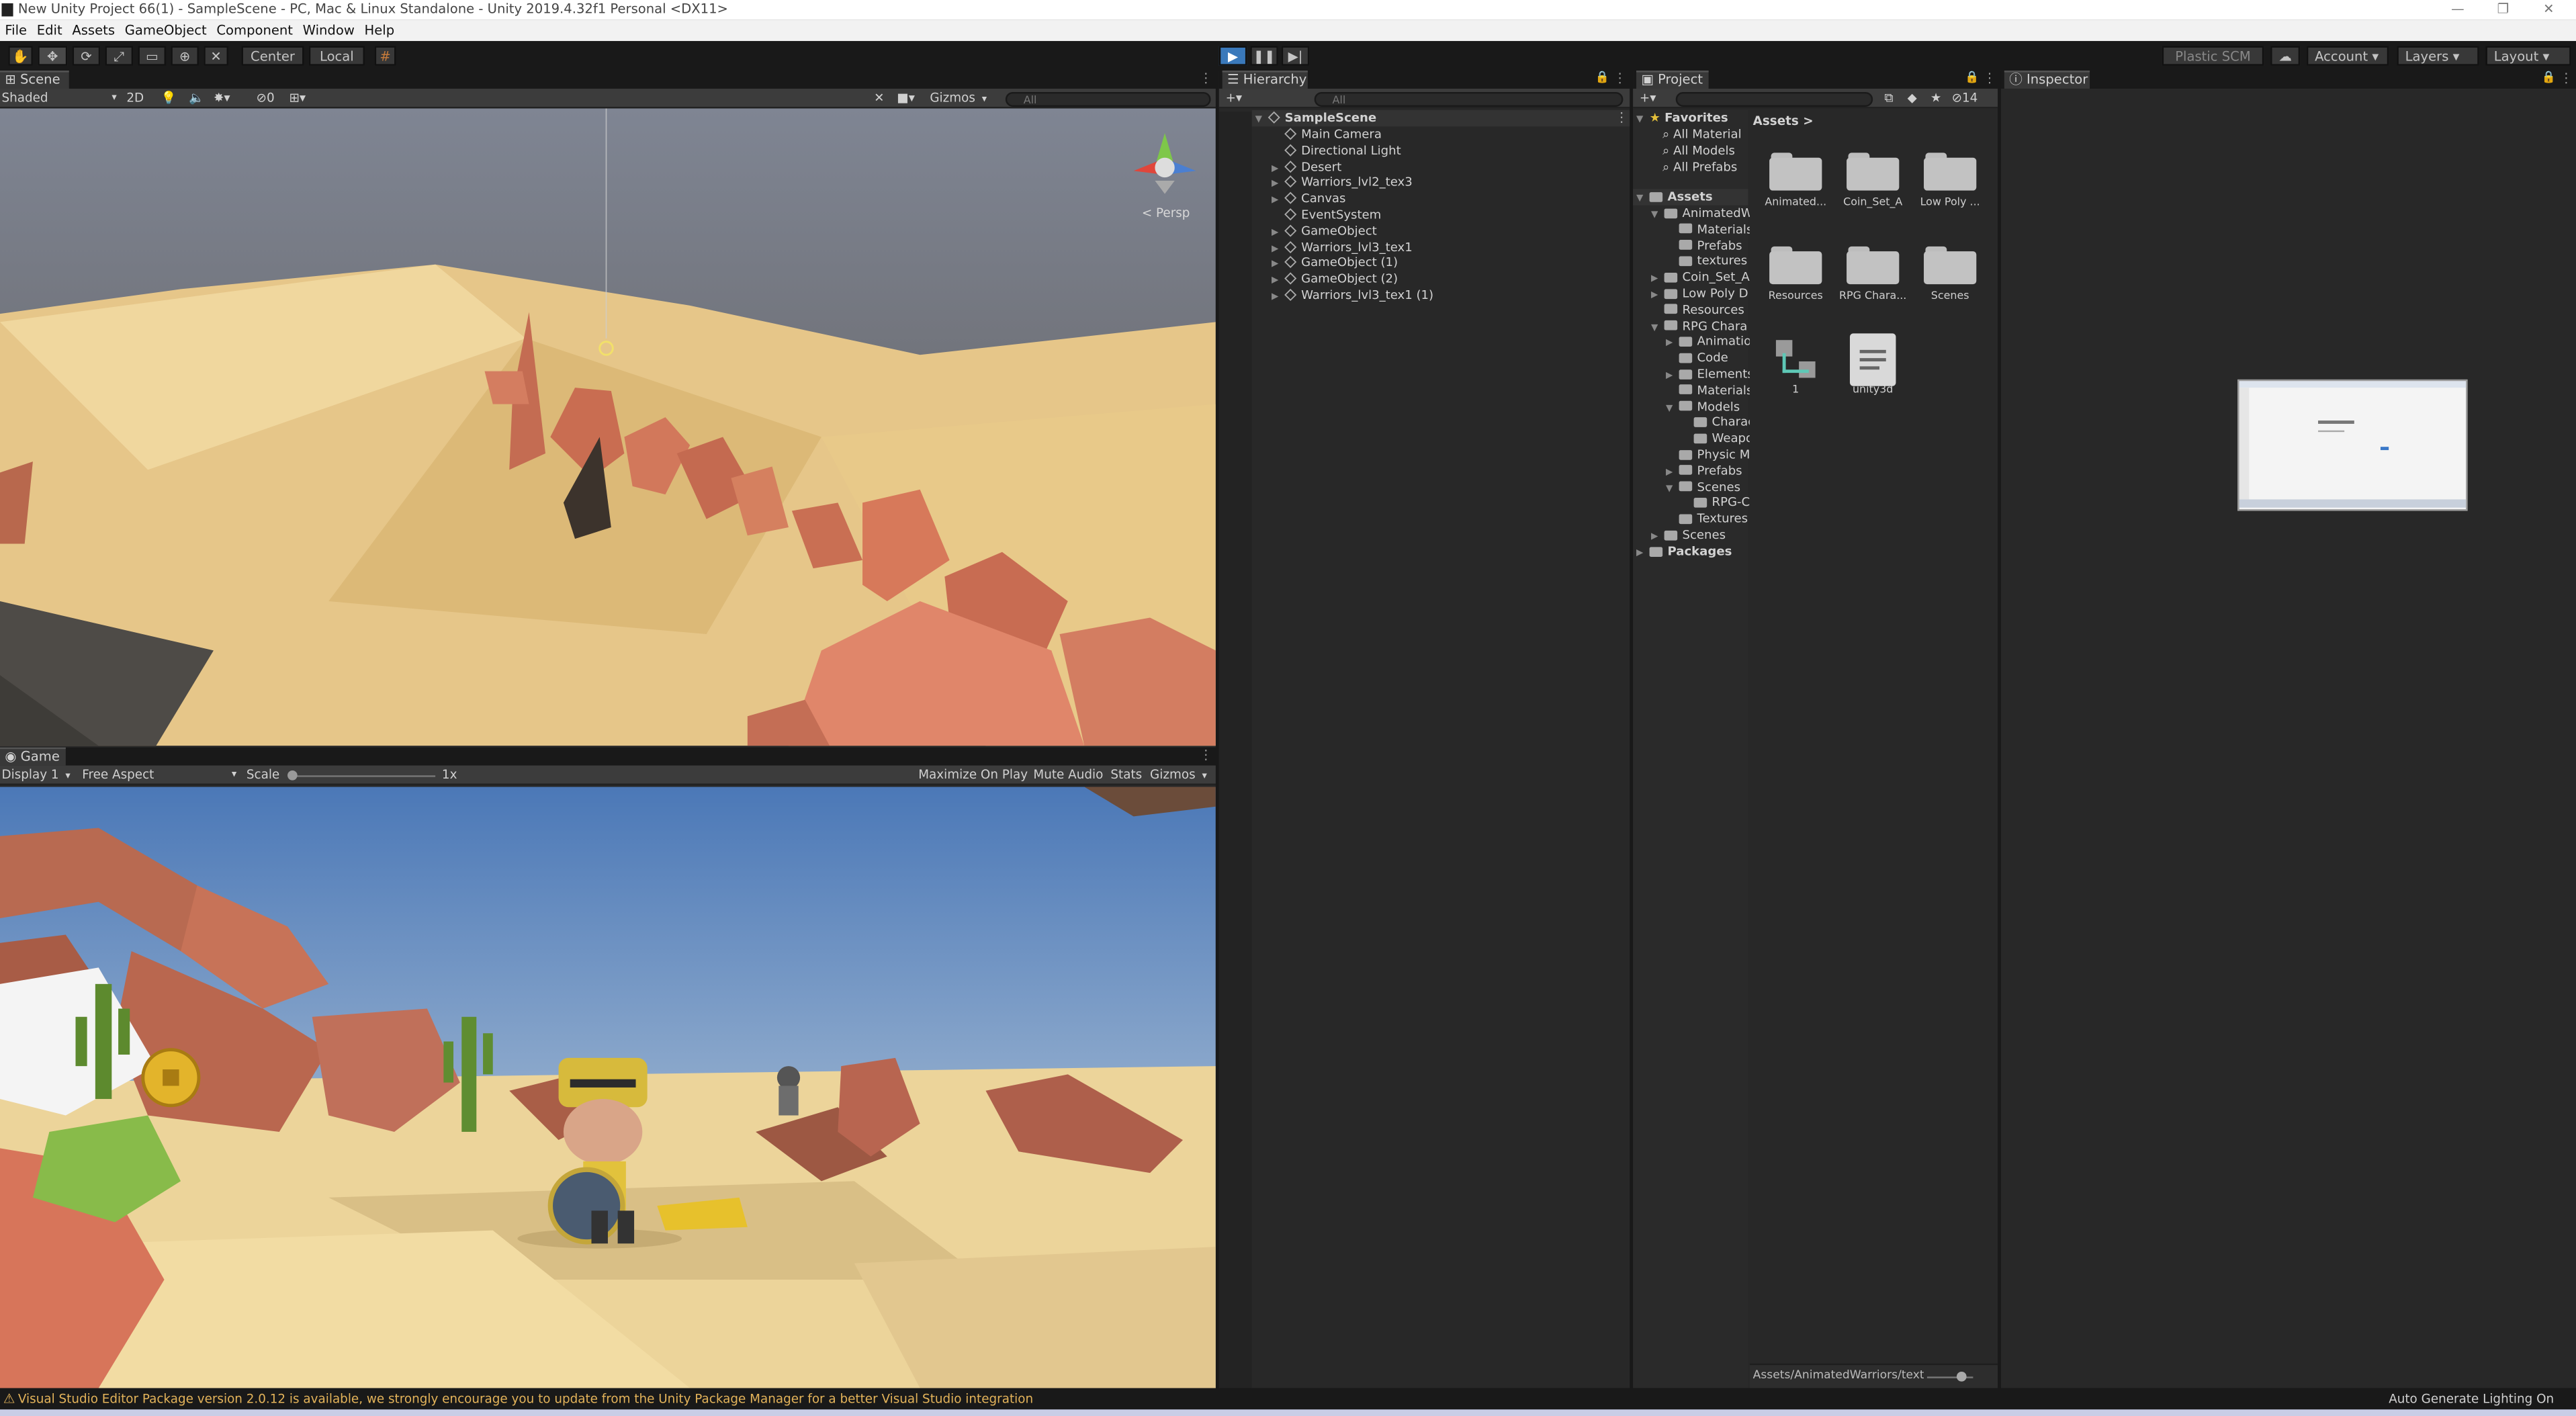 This screenshot has height=1416, width=2576. What do you see at coordinates (1179, 775) in the screenshot?
I see `game-gizmos-dropdown: Gizmos ▾` at bounding box center [1179, 775].